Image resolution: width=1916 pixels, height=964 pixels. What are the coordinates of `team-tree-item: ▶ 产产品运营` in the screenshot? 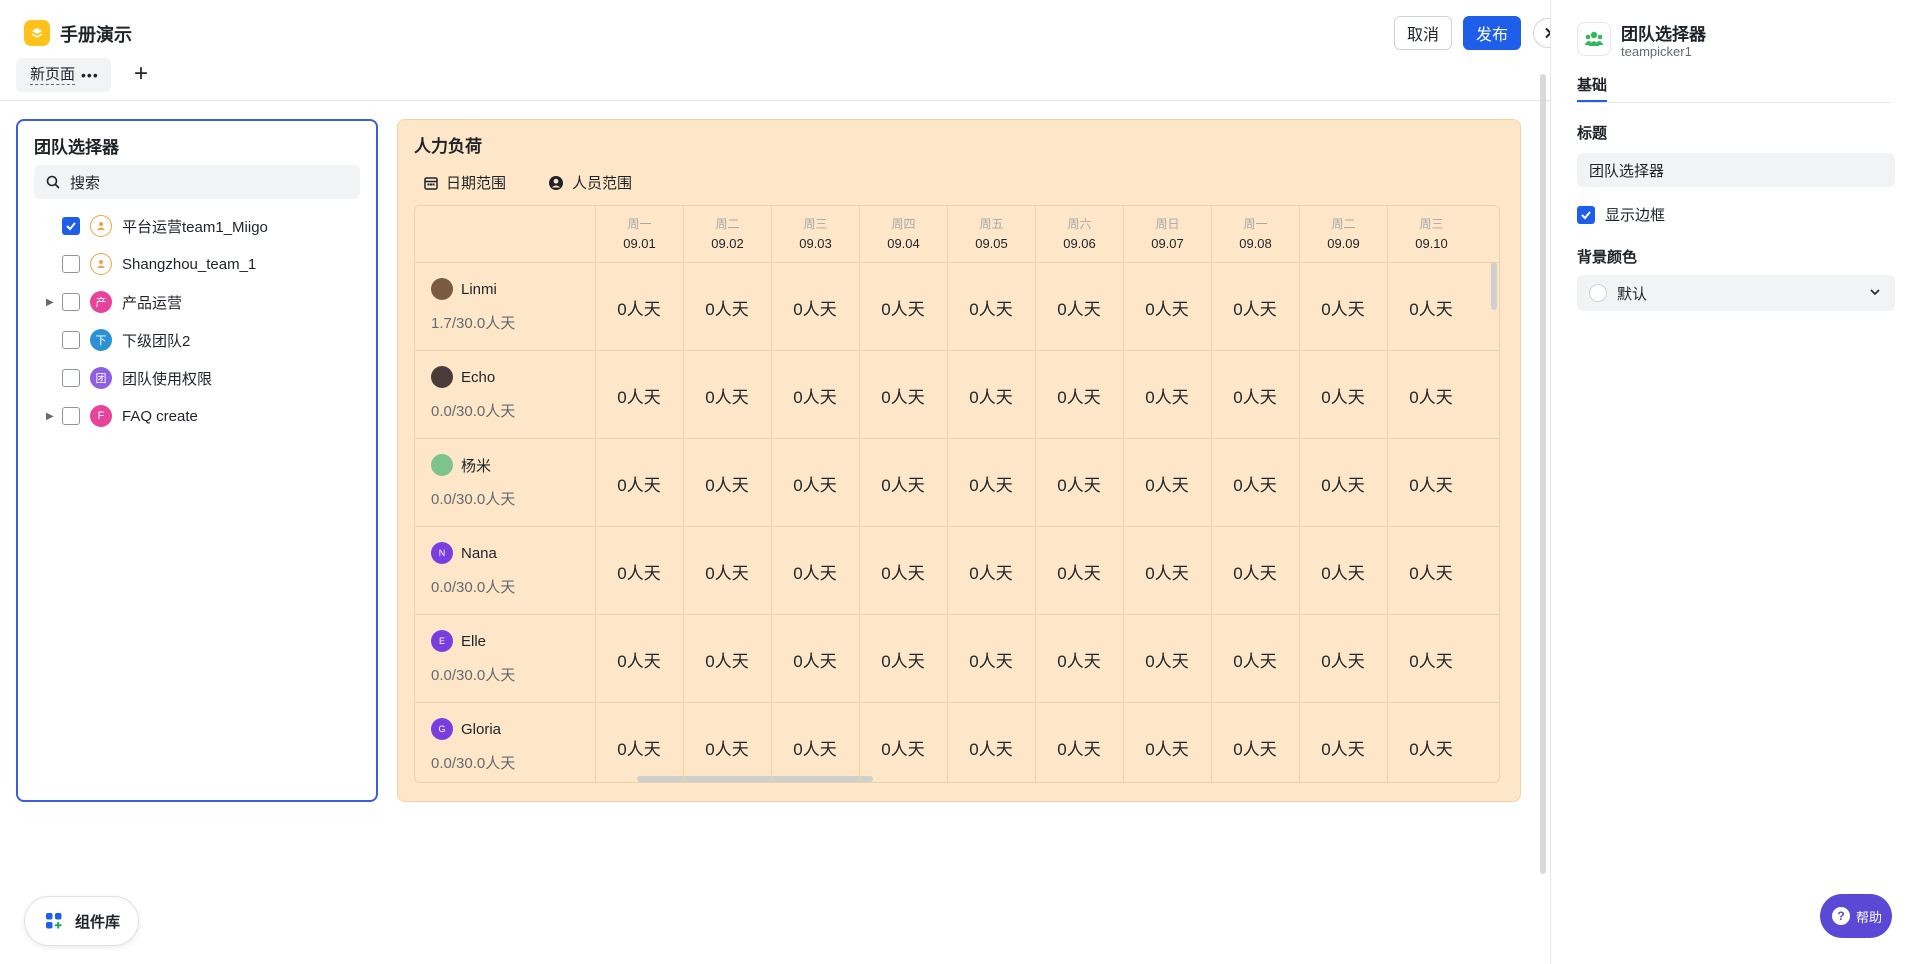 It's located at (199, 302).